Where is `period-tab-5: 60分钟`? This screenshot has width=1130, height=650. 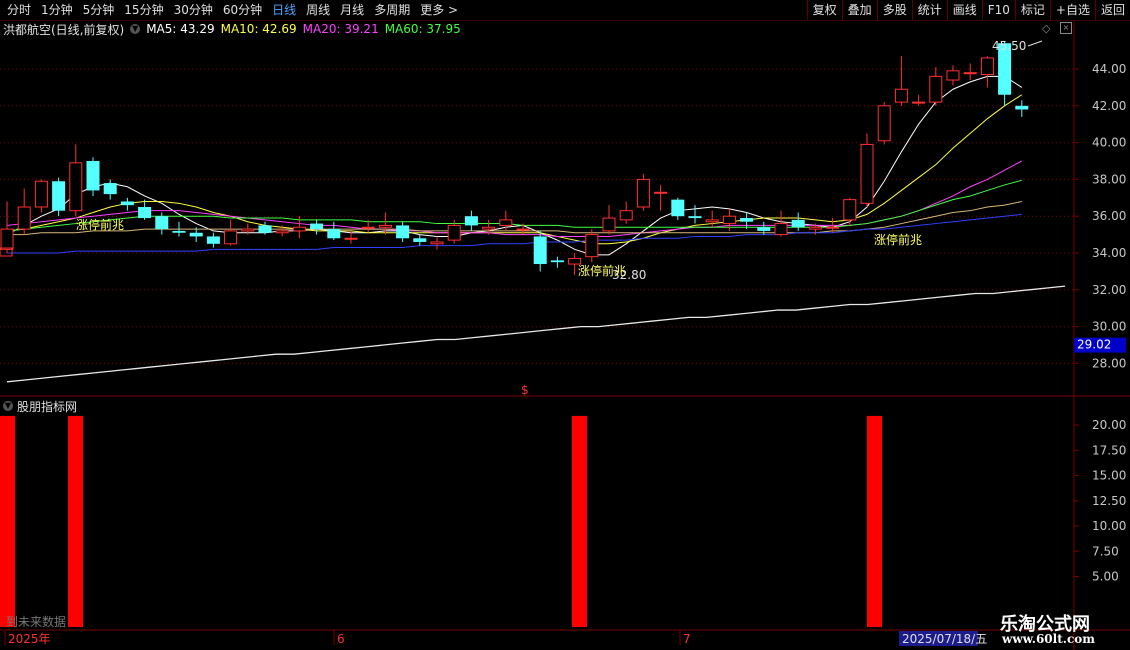 period-tab-5: 60分钟 is located at coordinates (242, 10).